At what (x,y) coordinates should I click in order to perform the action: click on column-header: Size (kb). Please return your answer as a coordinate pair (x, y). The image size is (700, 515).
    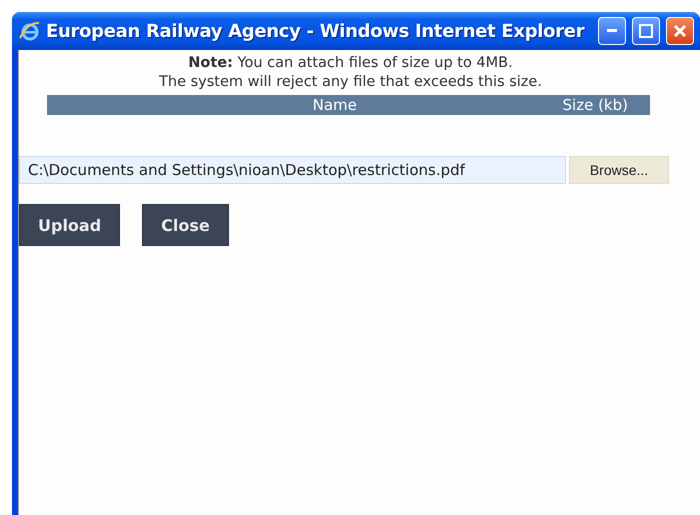
    Looking at the image, I should click on (595, 105).